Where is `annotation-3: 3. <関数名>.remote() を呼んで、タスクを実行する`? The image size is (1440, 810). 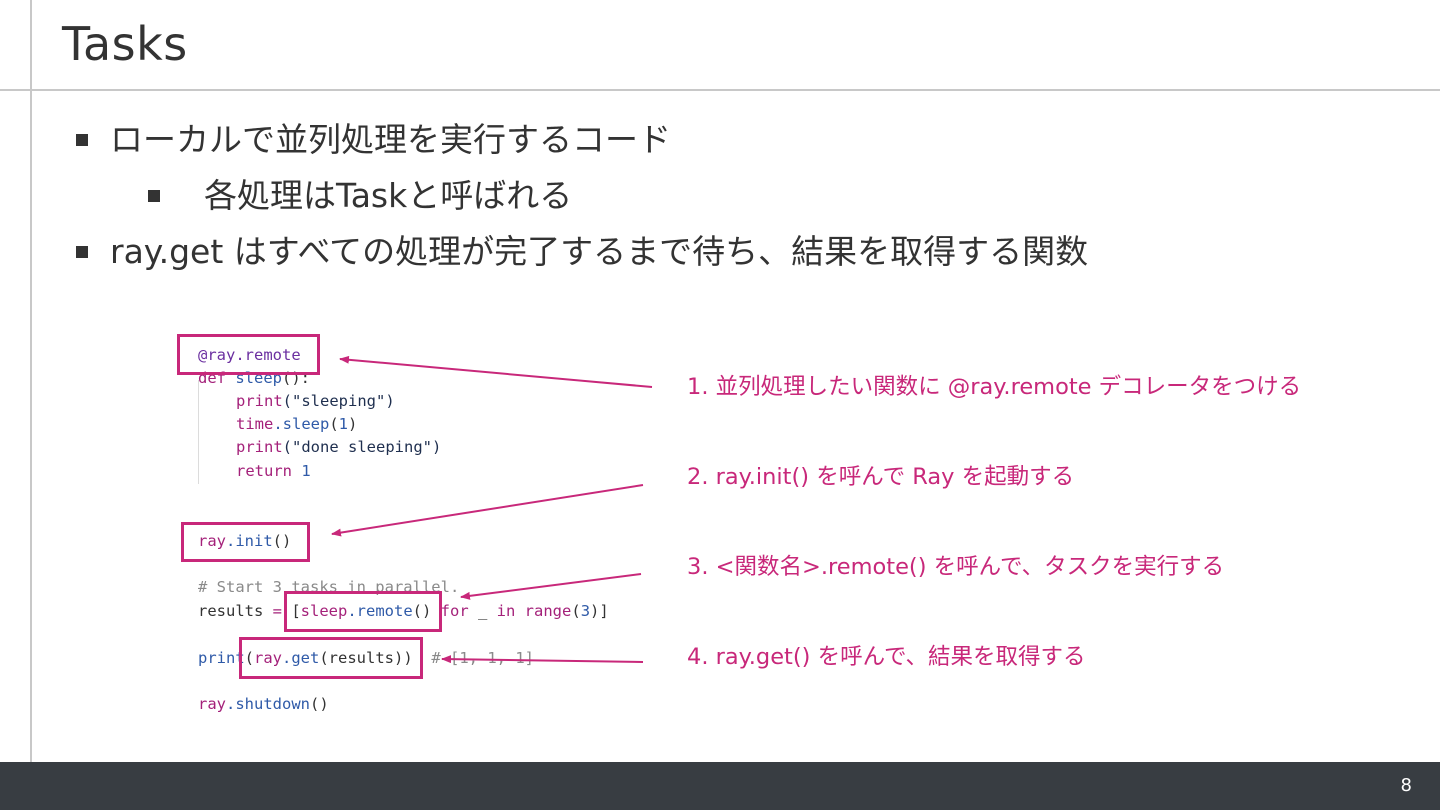
annotation-3: 3. <関数名>.remote() を呼んで、タスクを実行する is located at coordinates (956, 567).